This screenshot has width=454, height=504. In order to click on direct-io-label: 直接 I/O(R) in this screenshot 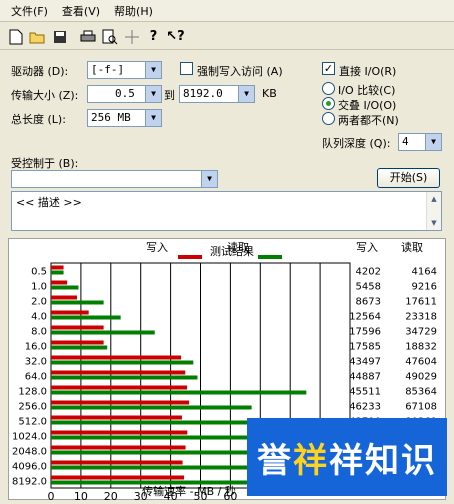, I will do `click(368, 71)`.